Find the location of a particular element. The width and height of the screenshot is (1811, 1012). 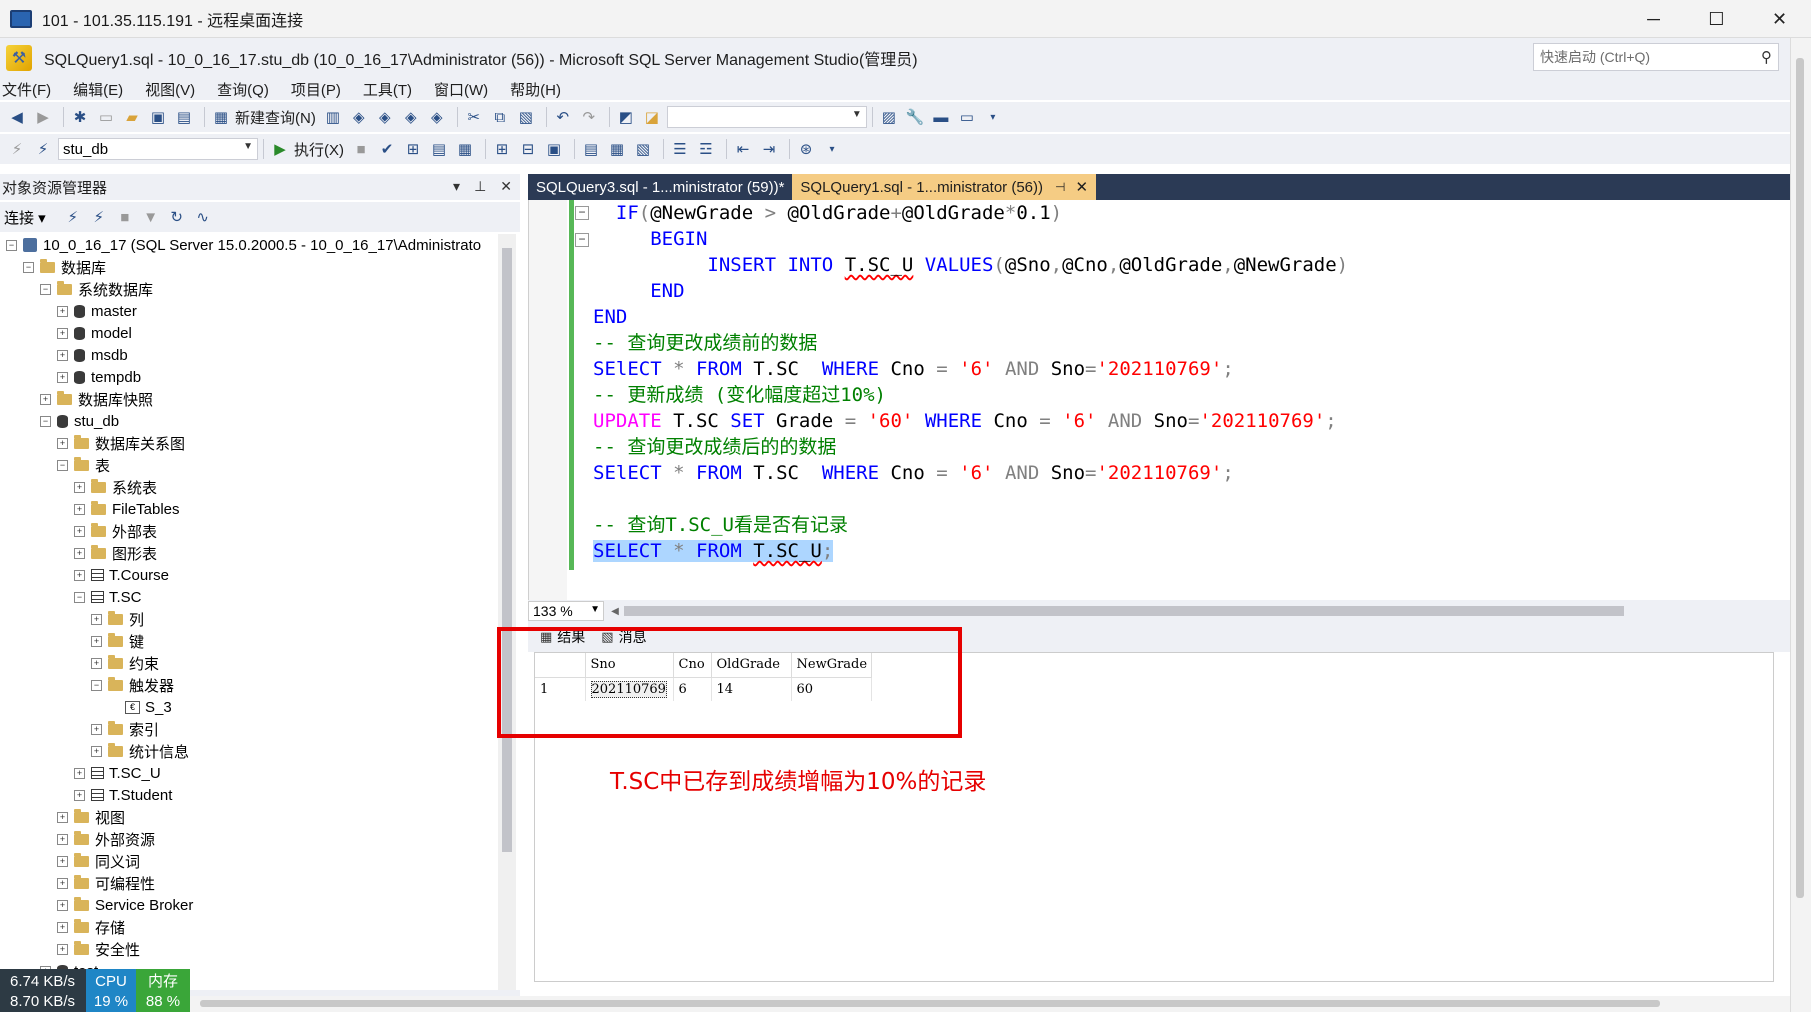

tree-node: + 键 is located at coordinates (249, 641).